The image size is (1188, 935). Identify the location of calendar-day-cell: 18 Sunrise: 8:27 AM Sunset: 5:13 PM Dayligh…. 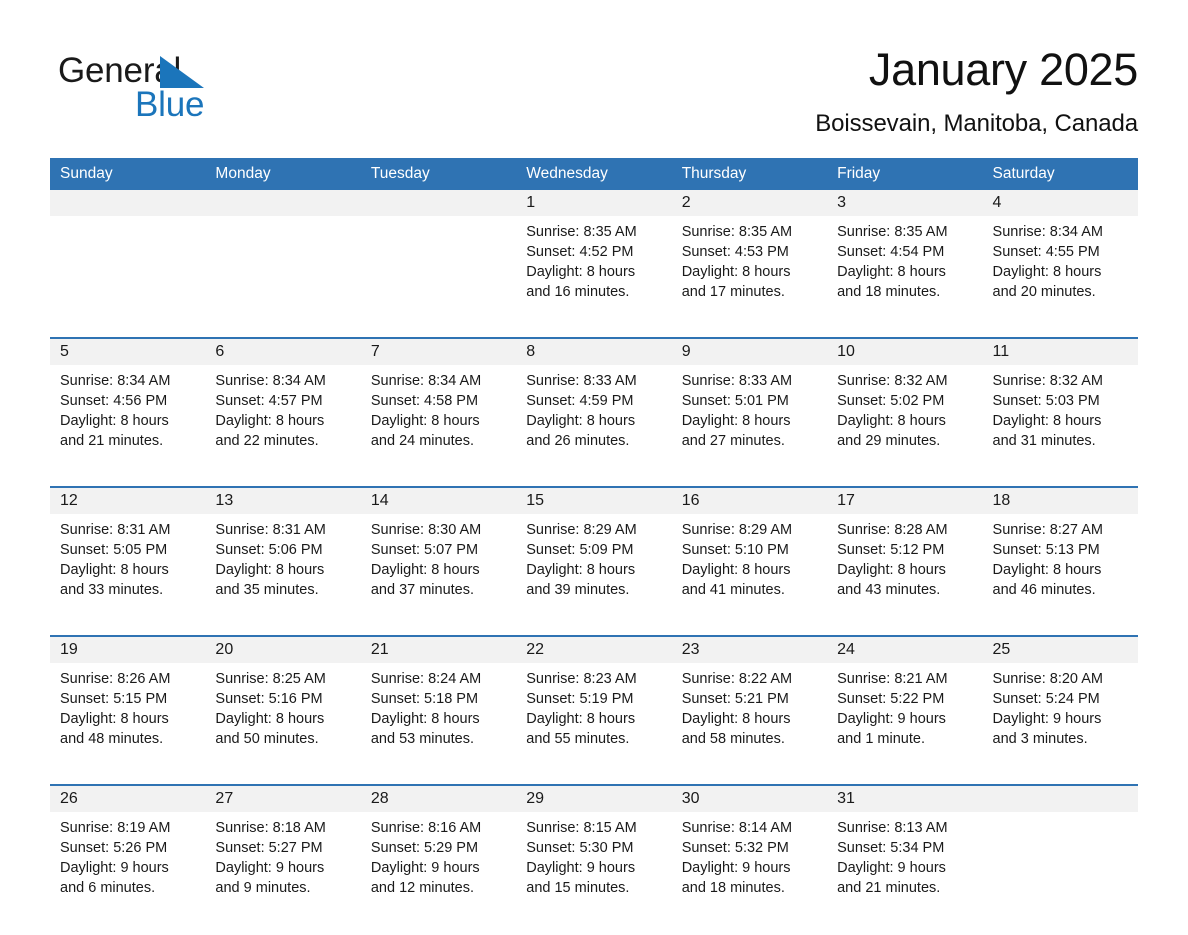
(1060, 555).